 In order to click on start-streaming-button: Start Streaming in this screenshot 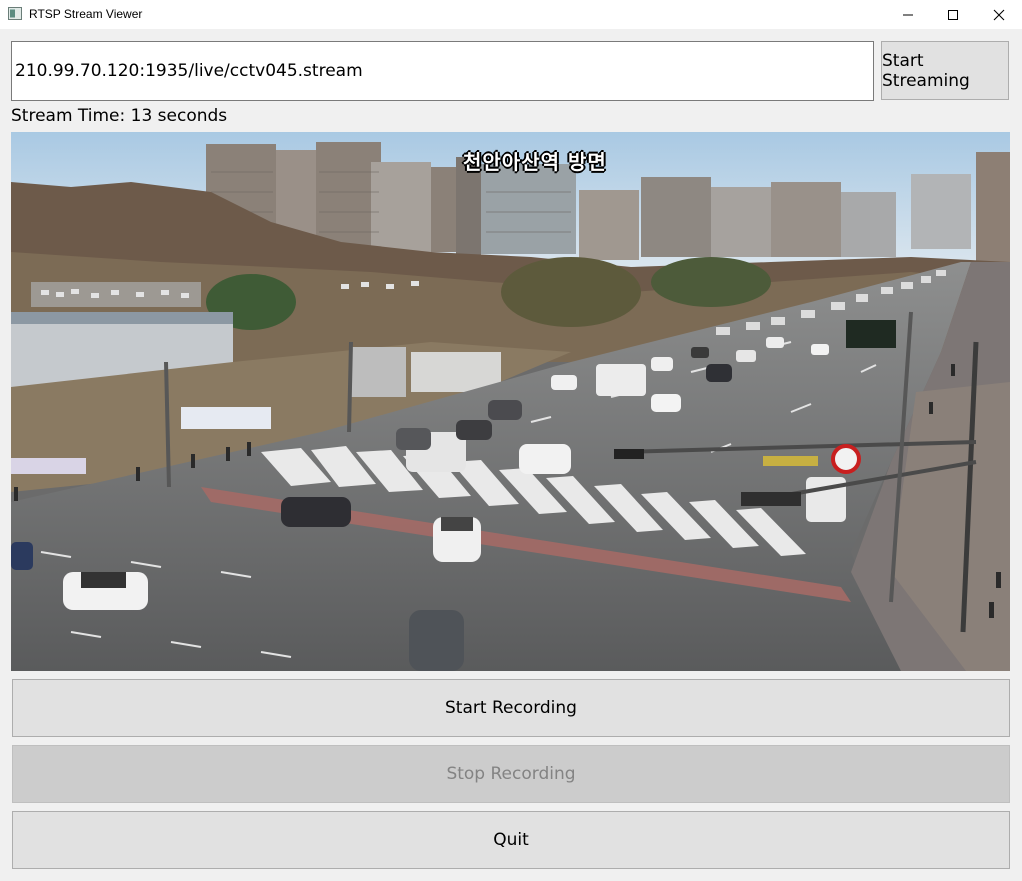, I will do `click(945, 70)`.